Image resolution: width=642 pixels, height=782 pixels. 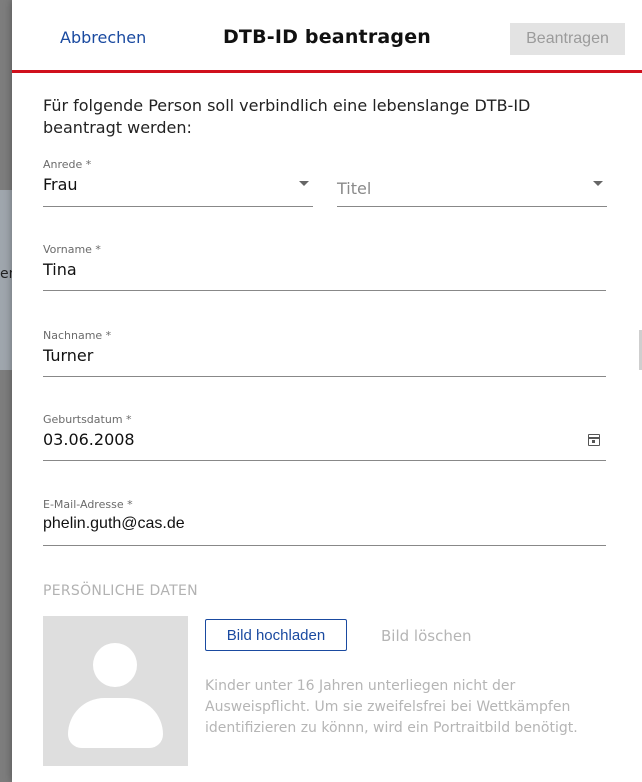 What do you see at coordinates (67, 164) in the screenshot?
I see `salutation-label: Anrede *` at bounding box center [67, 164].